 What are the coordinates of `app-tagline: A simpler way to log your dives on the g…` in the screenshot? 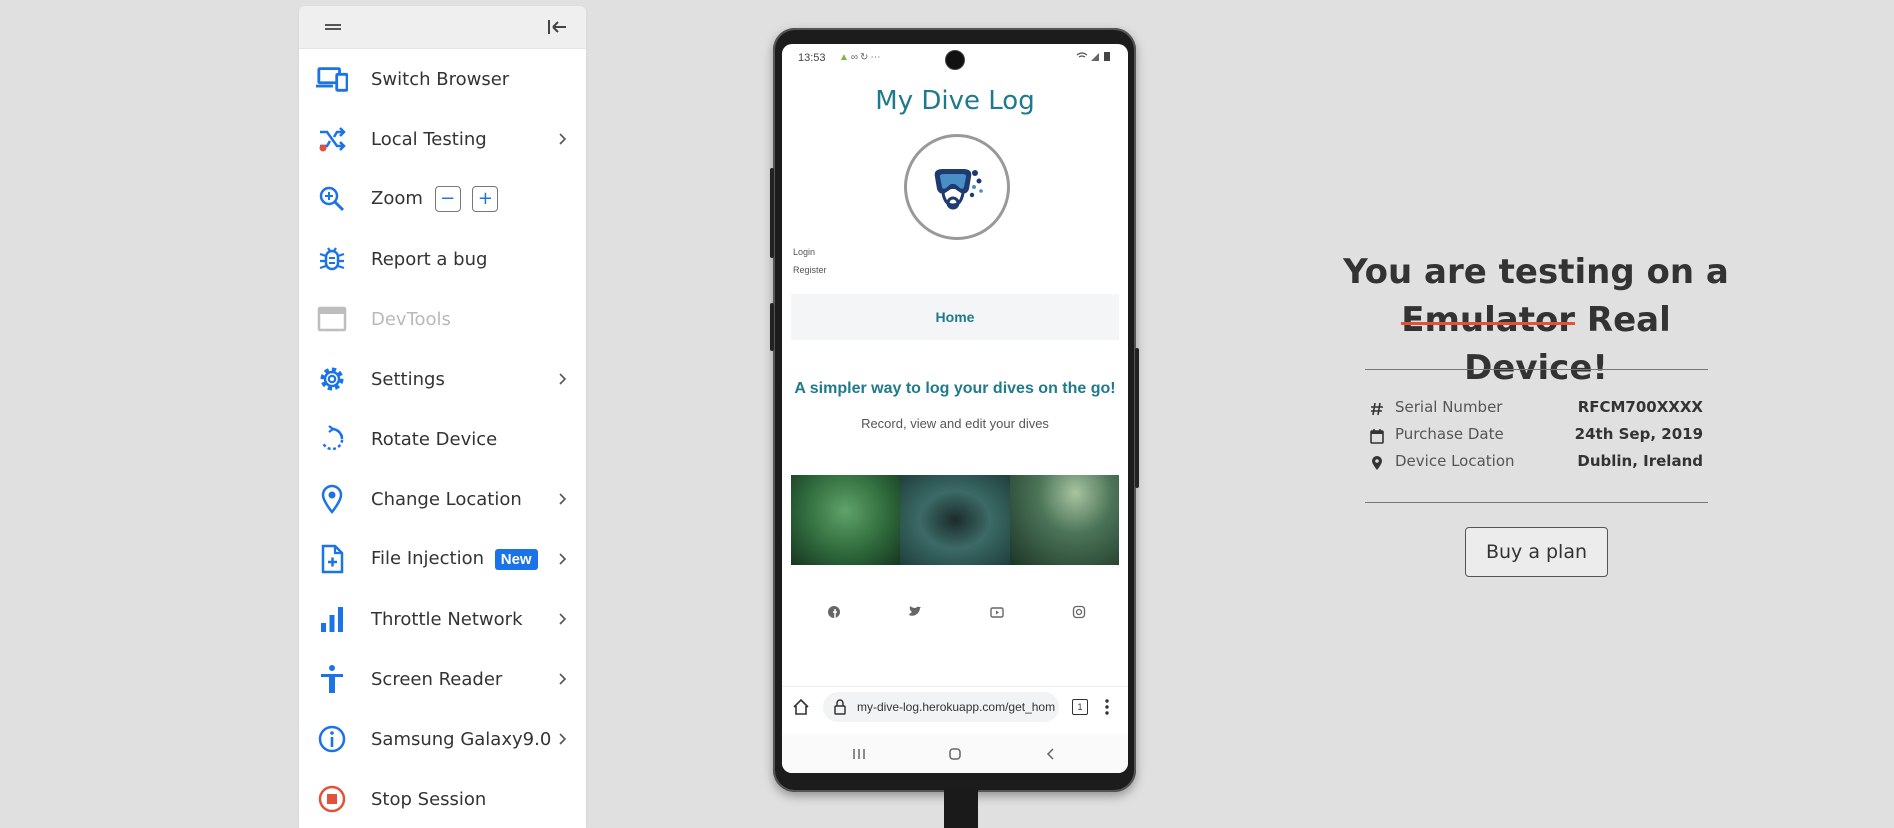 It's located at (955, 388).